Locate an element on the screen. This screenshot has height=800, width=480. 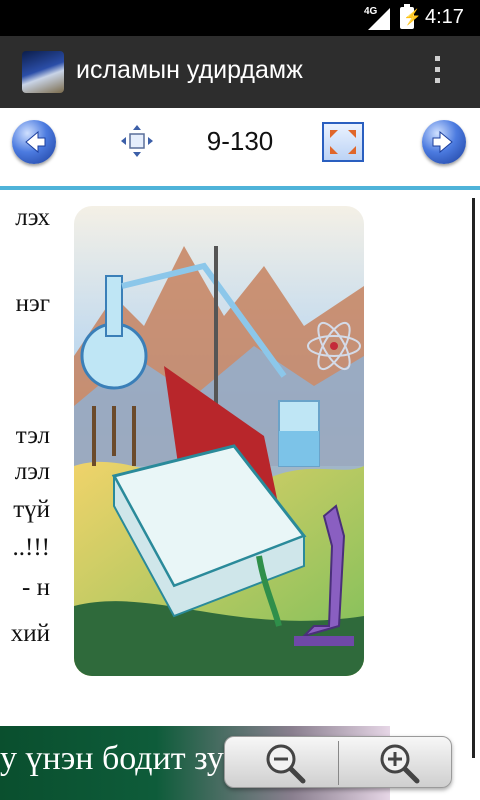
zoom-separator is located at coordinates (338, 763).